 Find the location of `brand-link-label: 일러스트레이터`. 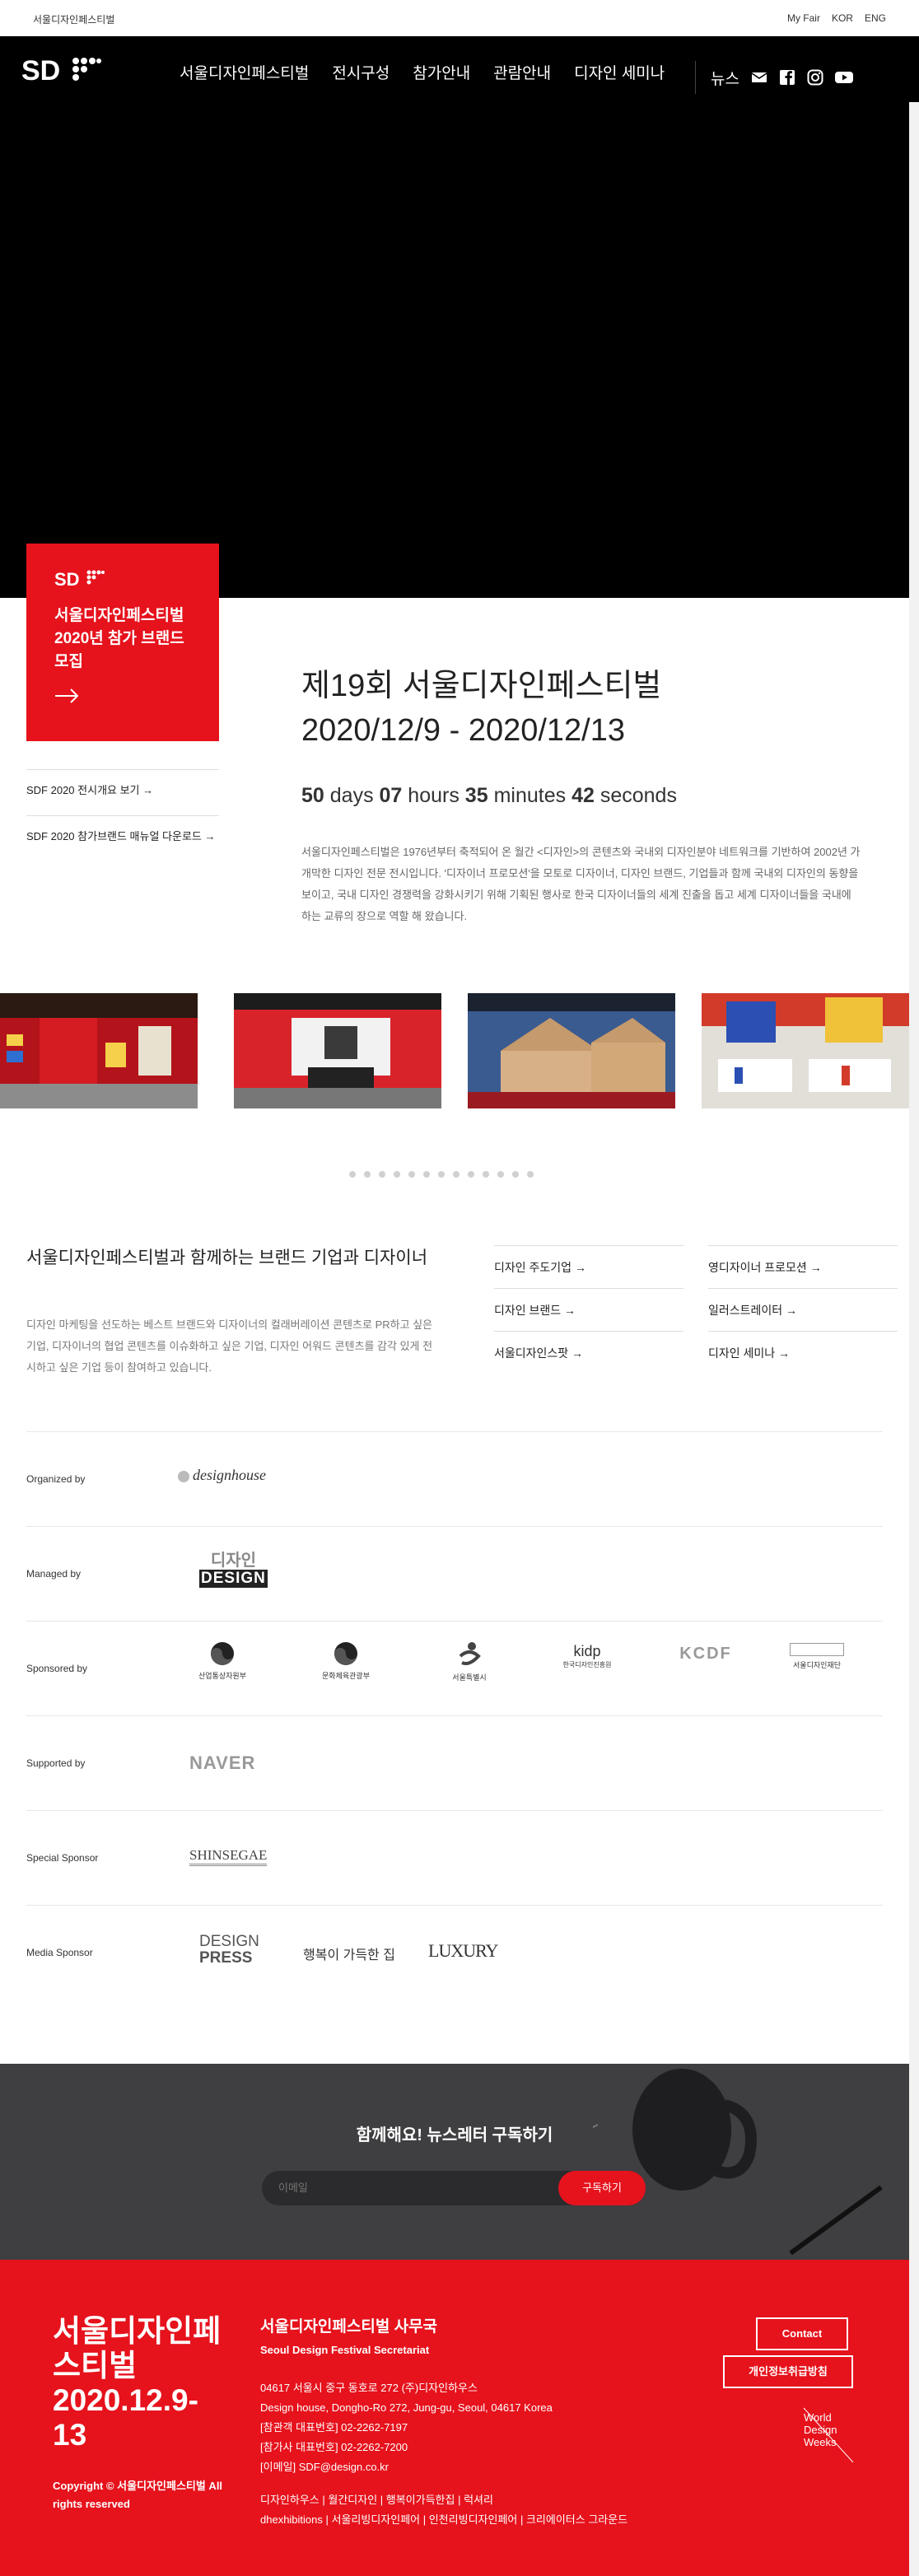

brand-link-label: 일러스트레이터 is located at coordinates (745, 1310).